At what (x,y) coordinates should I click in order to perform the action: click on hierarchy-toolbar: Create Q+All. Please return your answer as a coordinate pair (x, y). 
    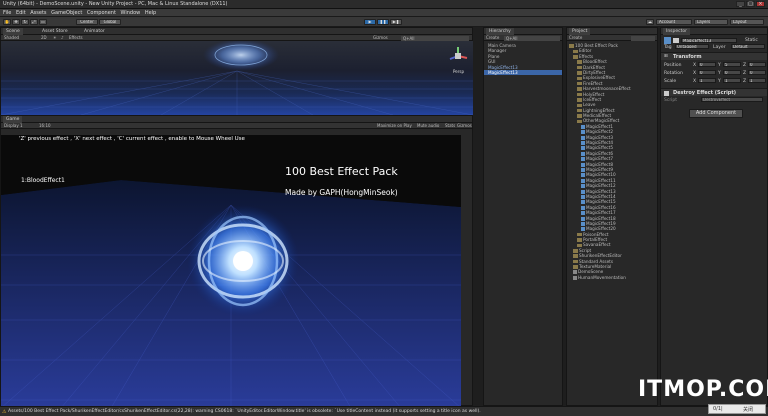
    Looking at the image, I should click on (523, 38).